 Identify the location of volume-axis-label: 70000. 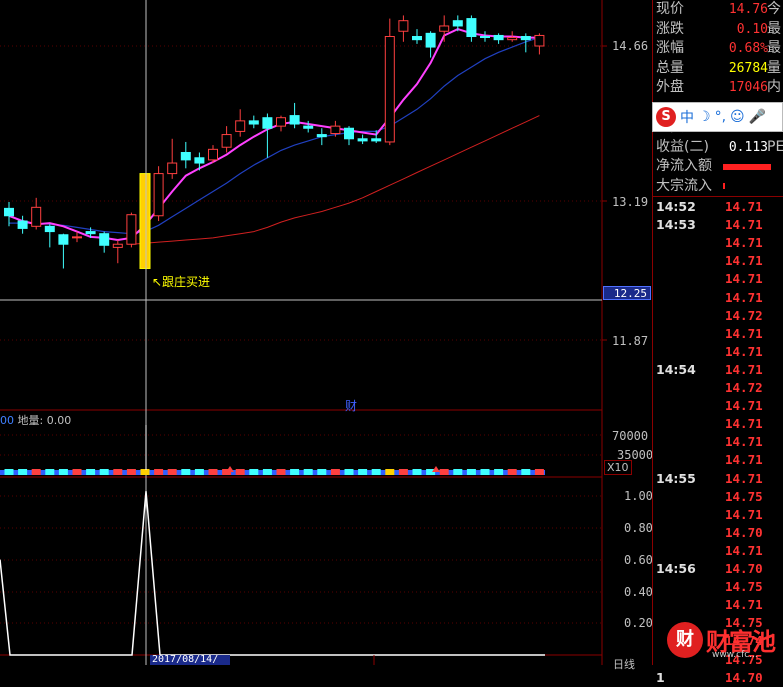
(630, 436).